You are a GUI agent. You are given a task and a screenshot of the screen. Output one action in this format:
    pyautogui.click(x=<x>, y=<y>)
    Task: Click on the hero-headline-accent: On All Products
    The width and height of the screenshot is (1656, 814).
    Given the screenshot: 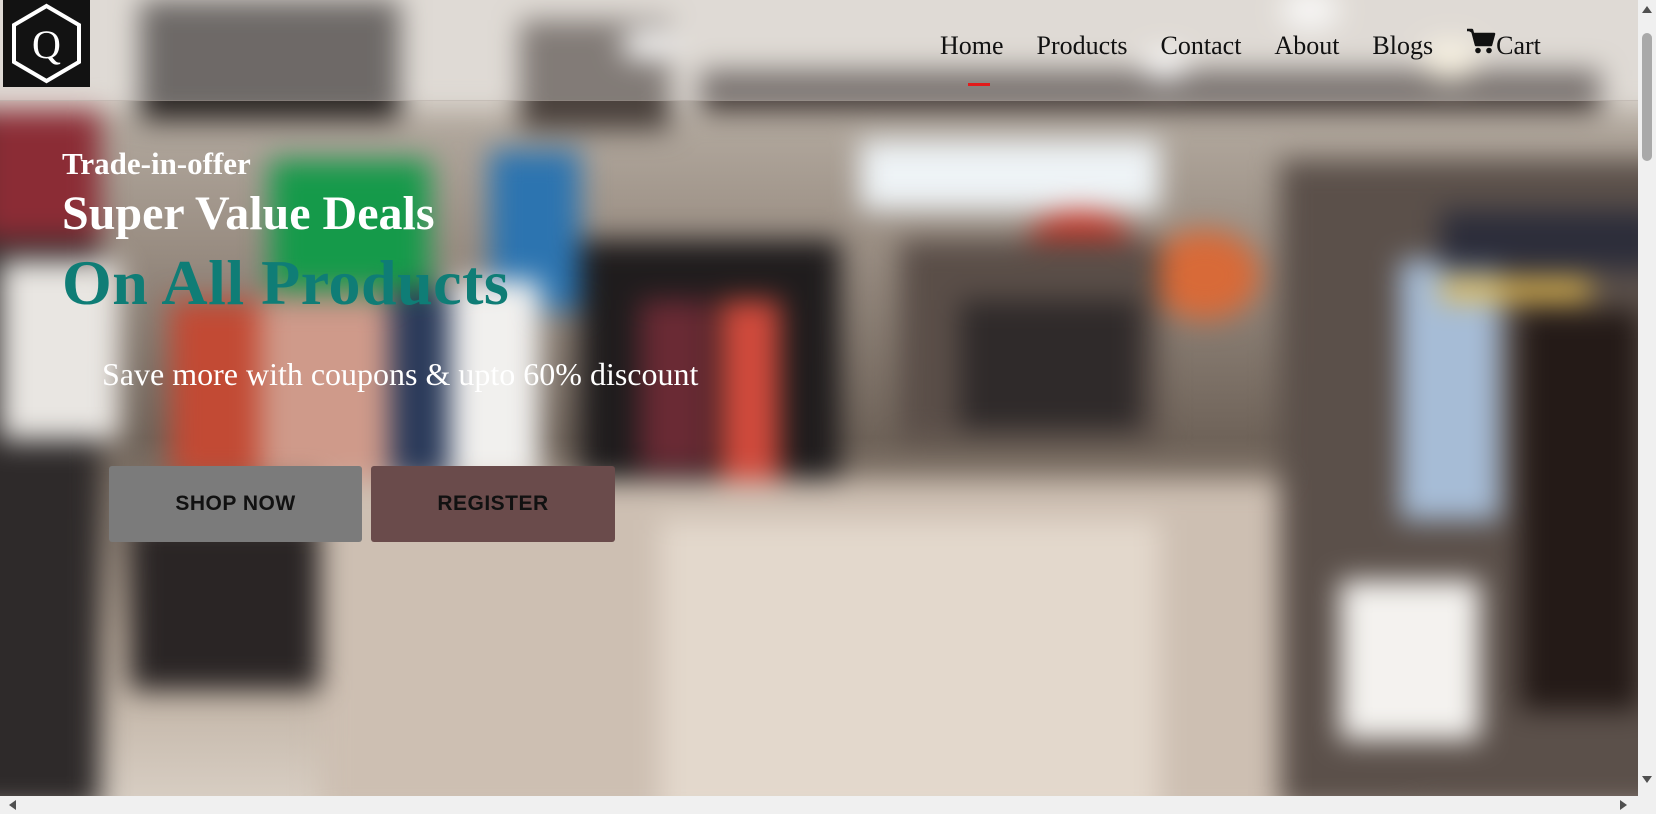 What is the action you would take?
    pyautogui.click(x=286, y=282)
    